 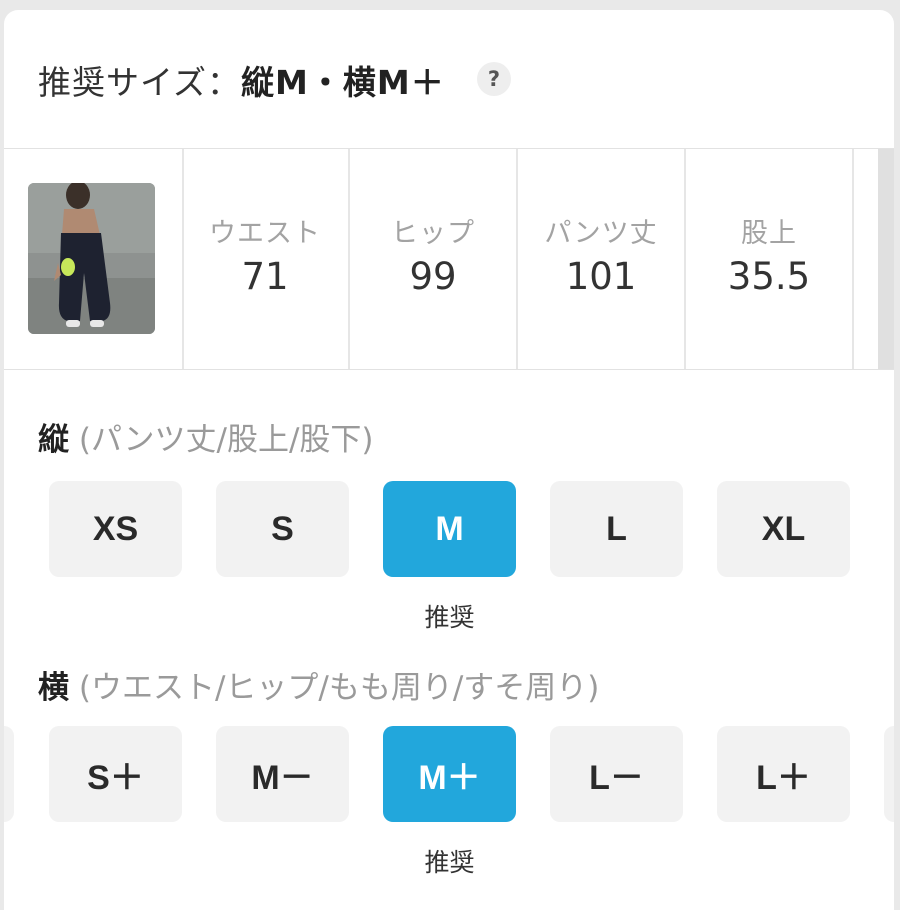 I want to click on size-button-l-minus: L－, so click(x=616, y=774).